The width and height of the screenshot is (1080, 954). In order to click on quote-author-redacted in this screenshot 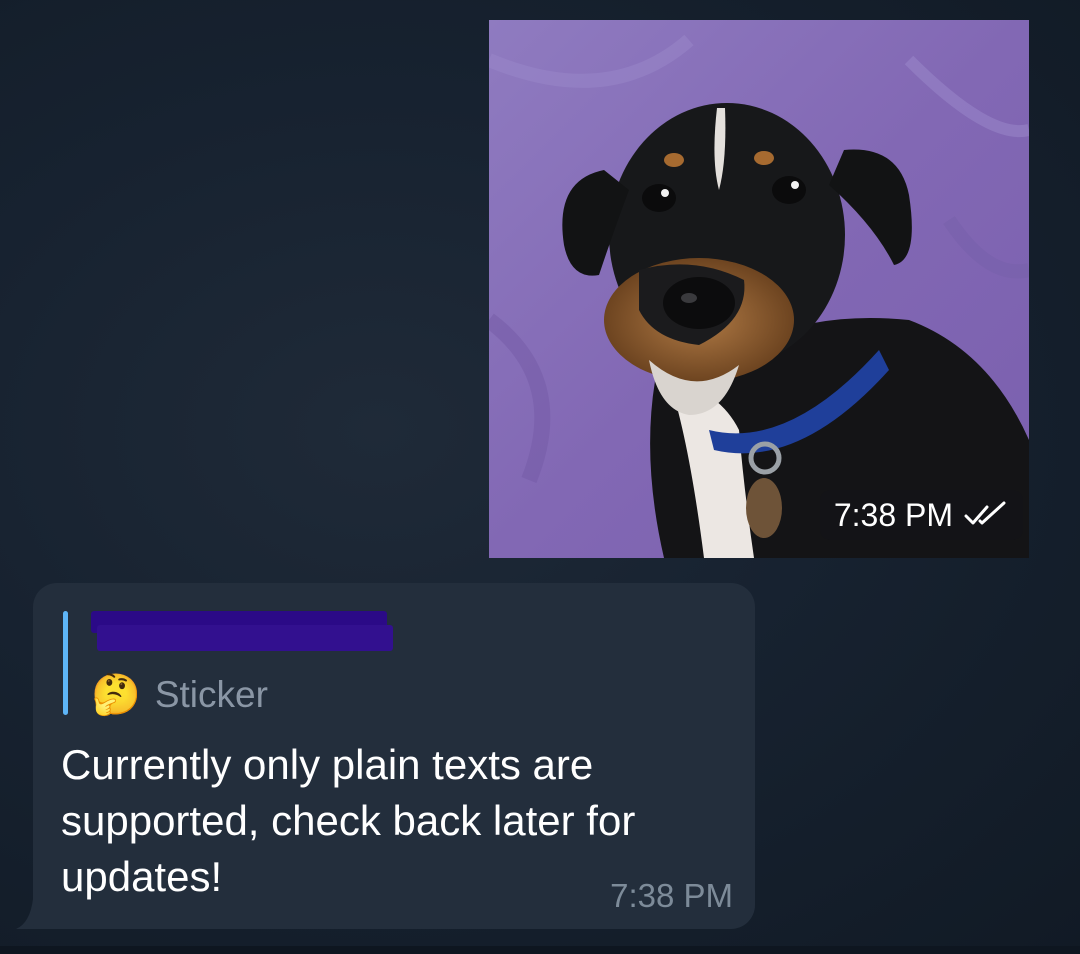, I will do `click(242, 631)`.